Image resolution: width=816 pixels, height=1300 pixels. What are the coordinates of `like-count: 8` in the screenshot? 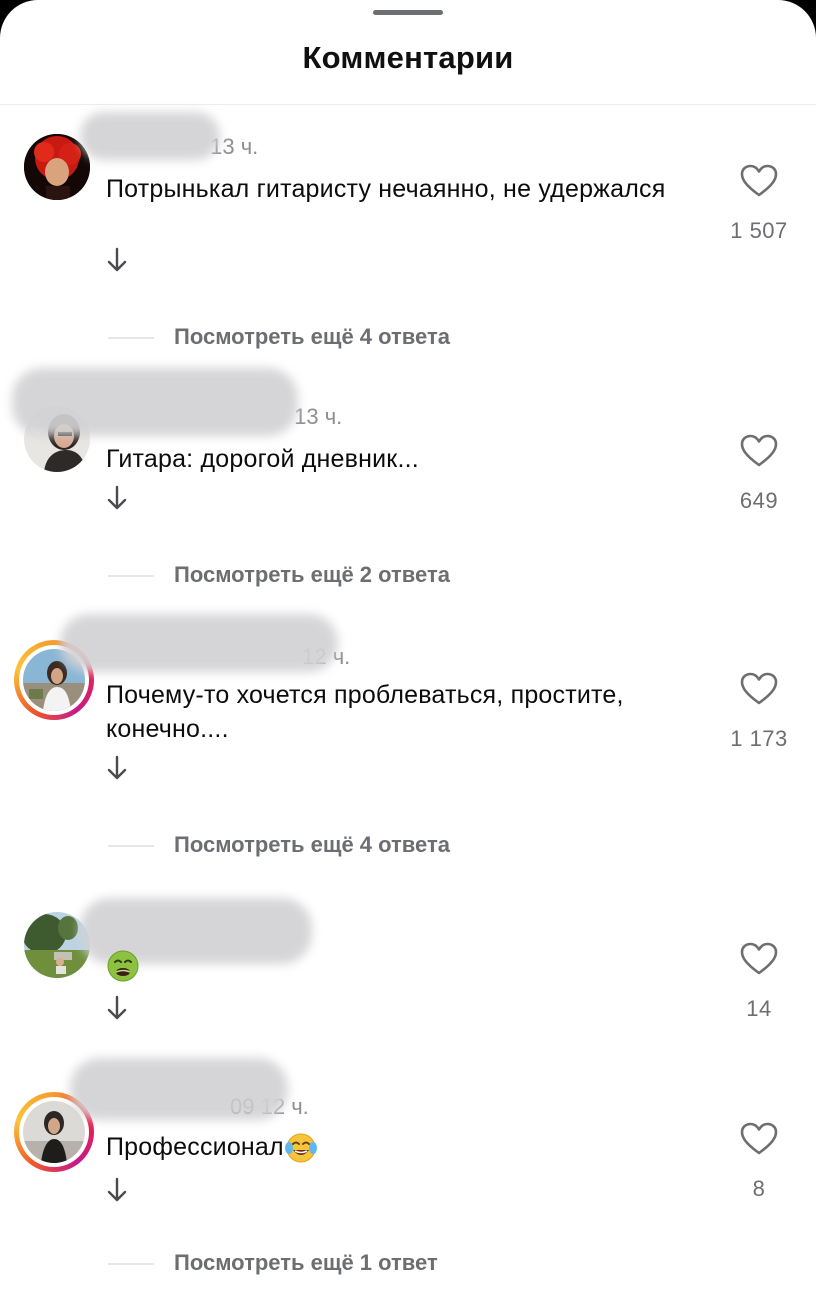 It's located at (759, 1188).